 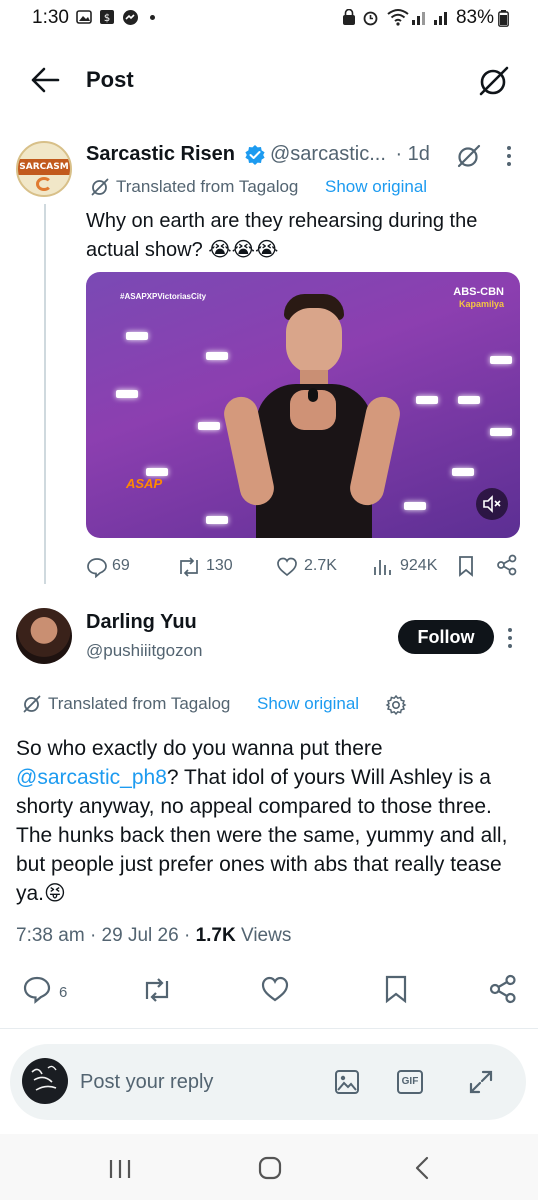 What do you see at coordinates (130, 17) in the screenshot?
I see `messenger-notification-icon` at bounding box center [130, 17].